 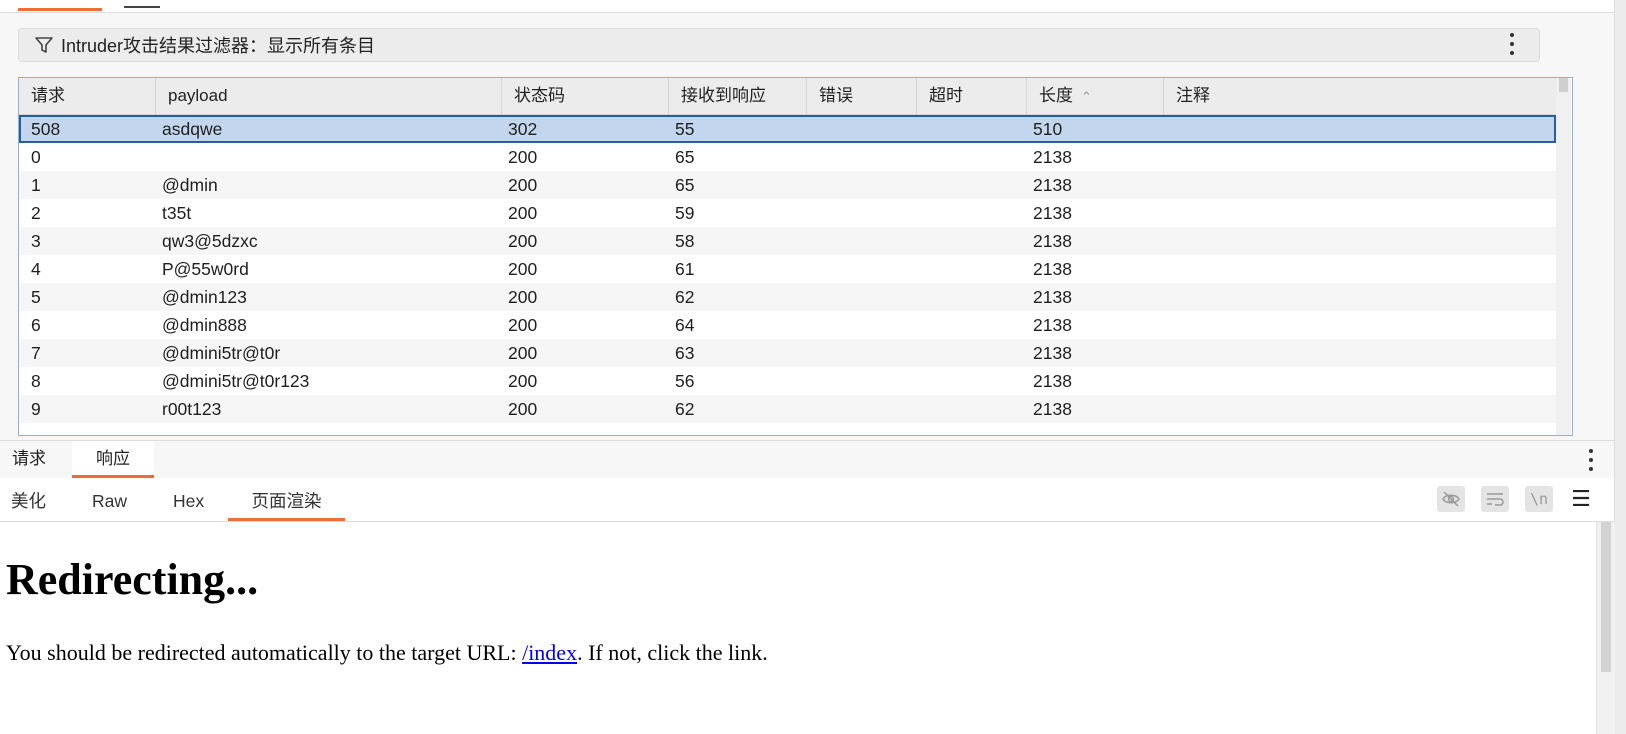 I want to click on top-tab-strip, so click(x=813, y=6).